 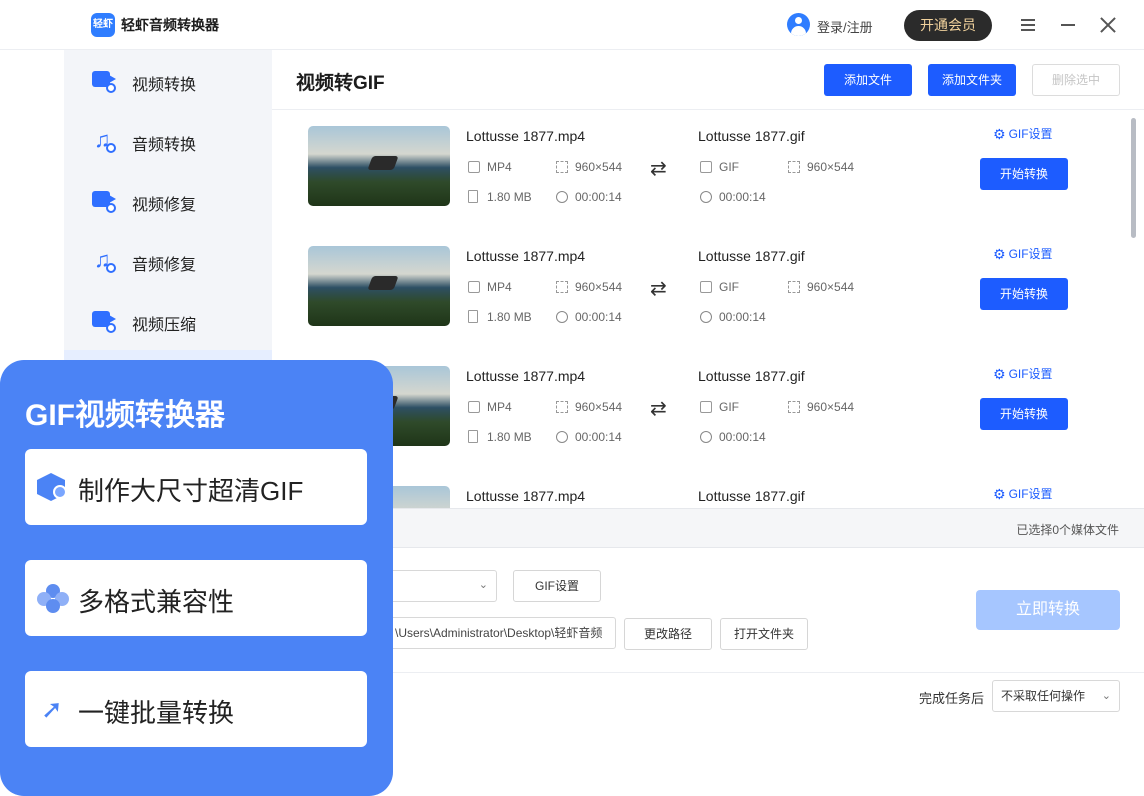 What do you see at coordinates (104, 321) in the screenshot?
I see `video-compress-icon` at bounding box center [104, 321].